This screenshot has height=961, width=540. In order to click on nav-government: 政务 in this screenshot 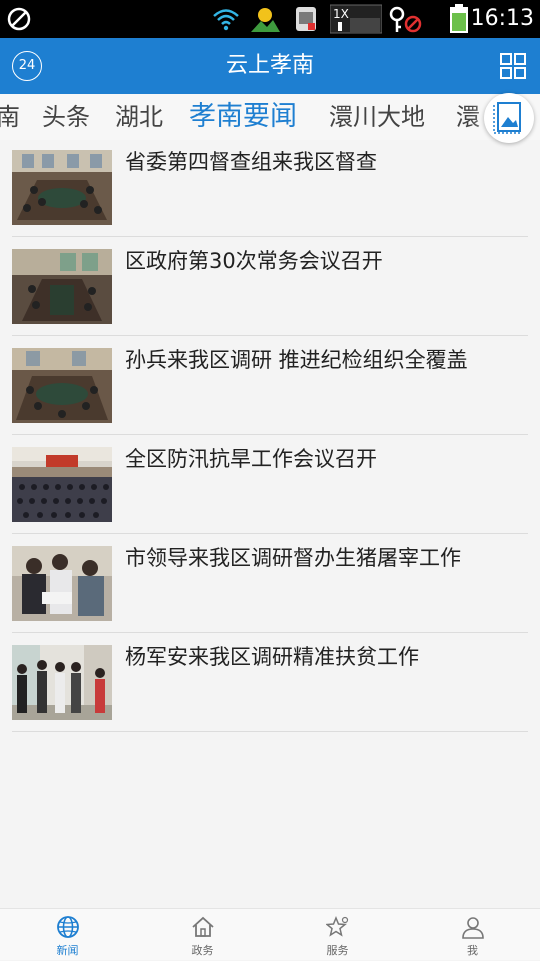, I will do `click(202, 935)`.